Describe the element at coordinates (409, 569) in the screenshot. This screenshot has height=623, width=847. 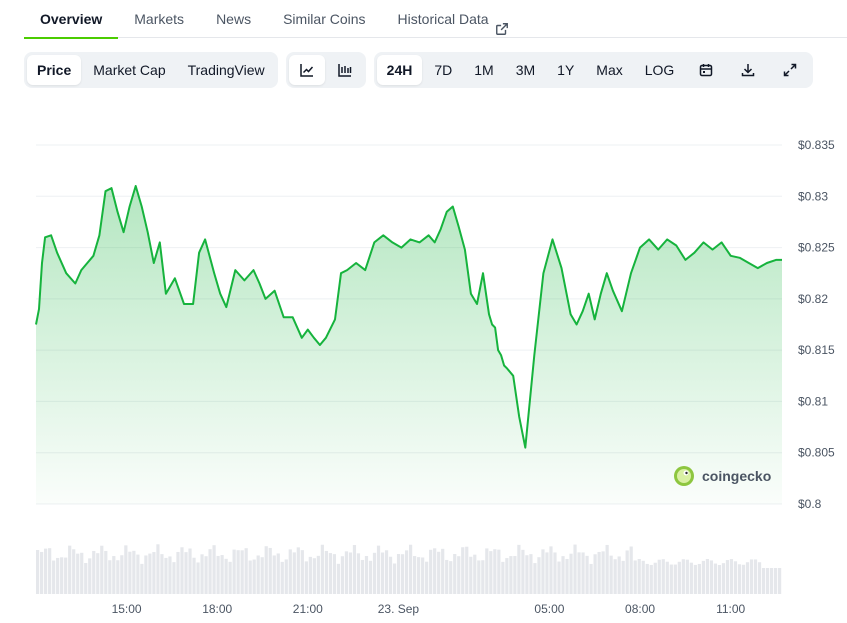
I see `volume-bars` at that location.